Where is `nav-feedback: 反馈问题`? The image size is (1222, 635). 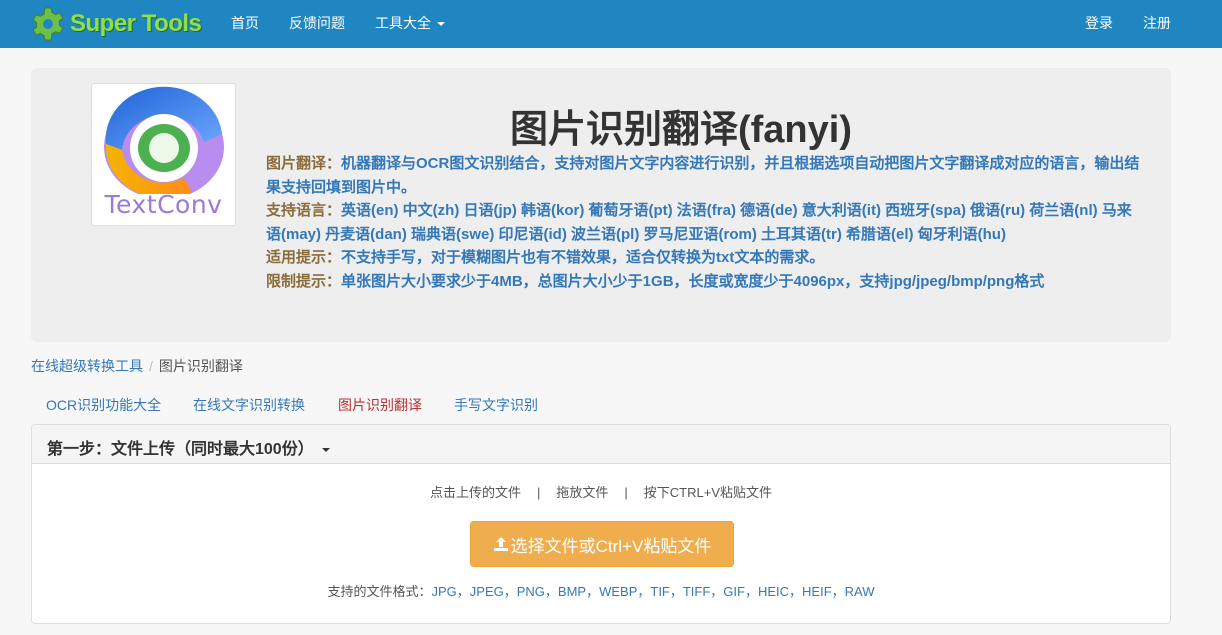
nav-feedback: 反馈问题 is located at coordinates (317, 24).